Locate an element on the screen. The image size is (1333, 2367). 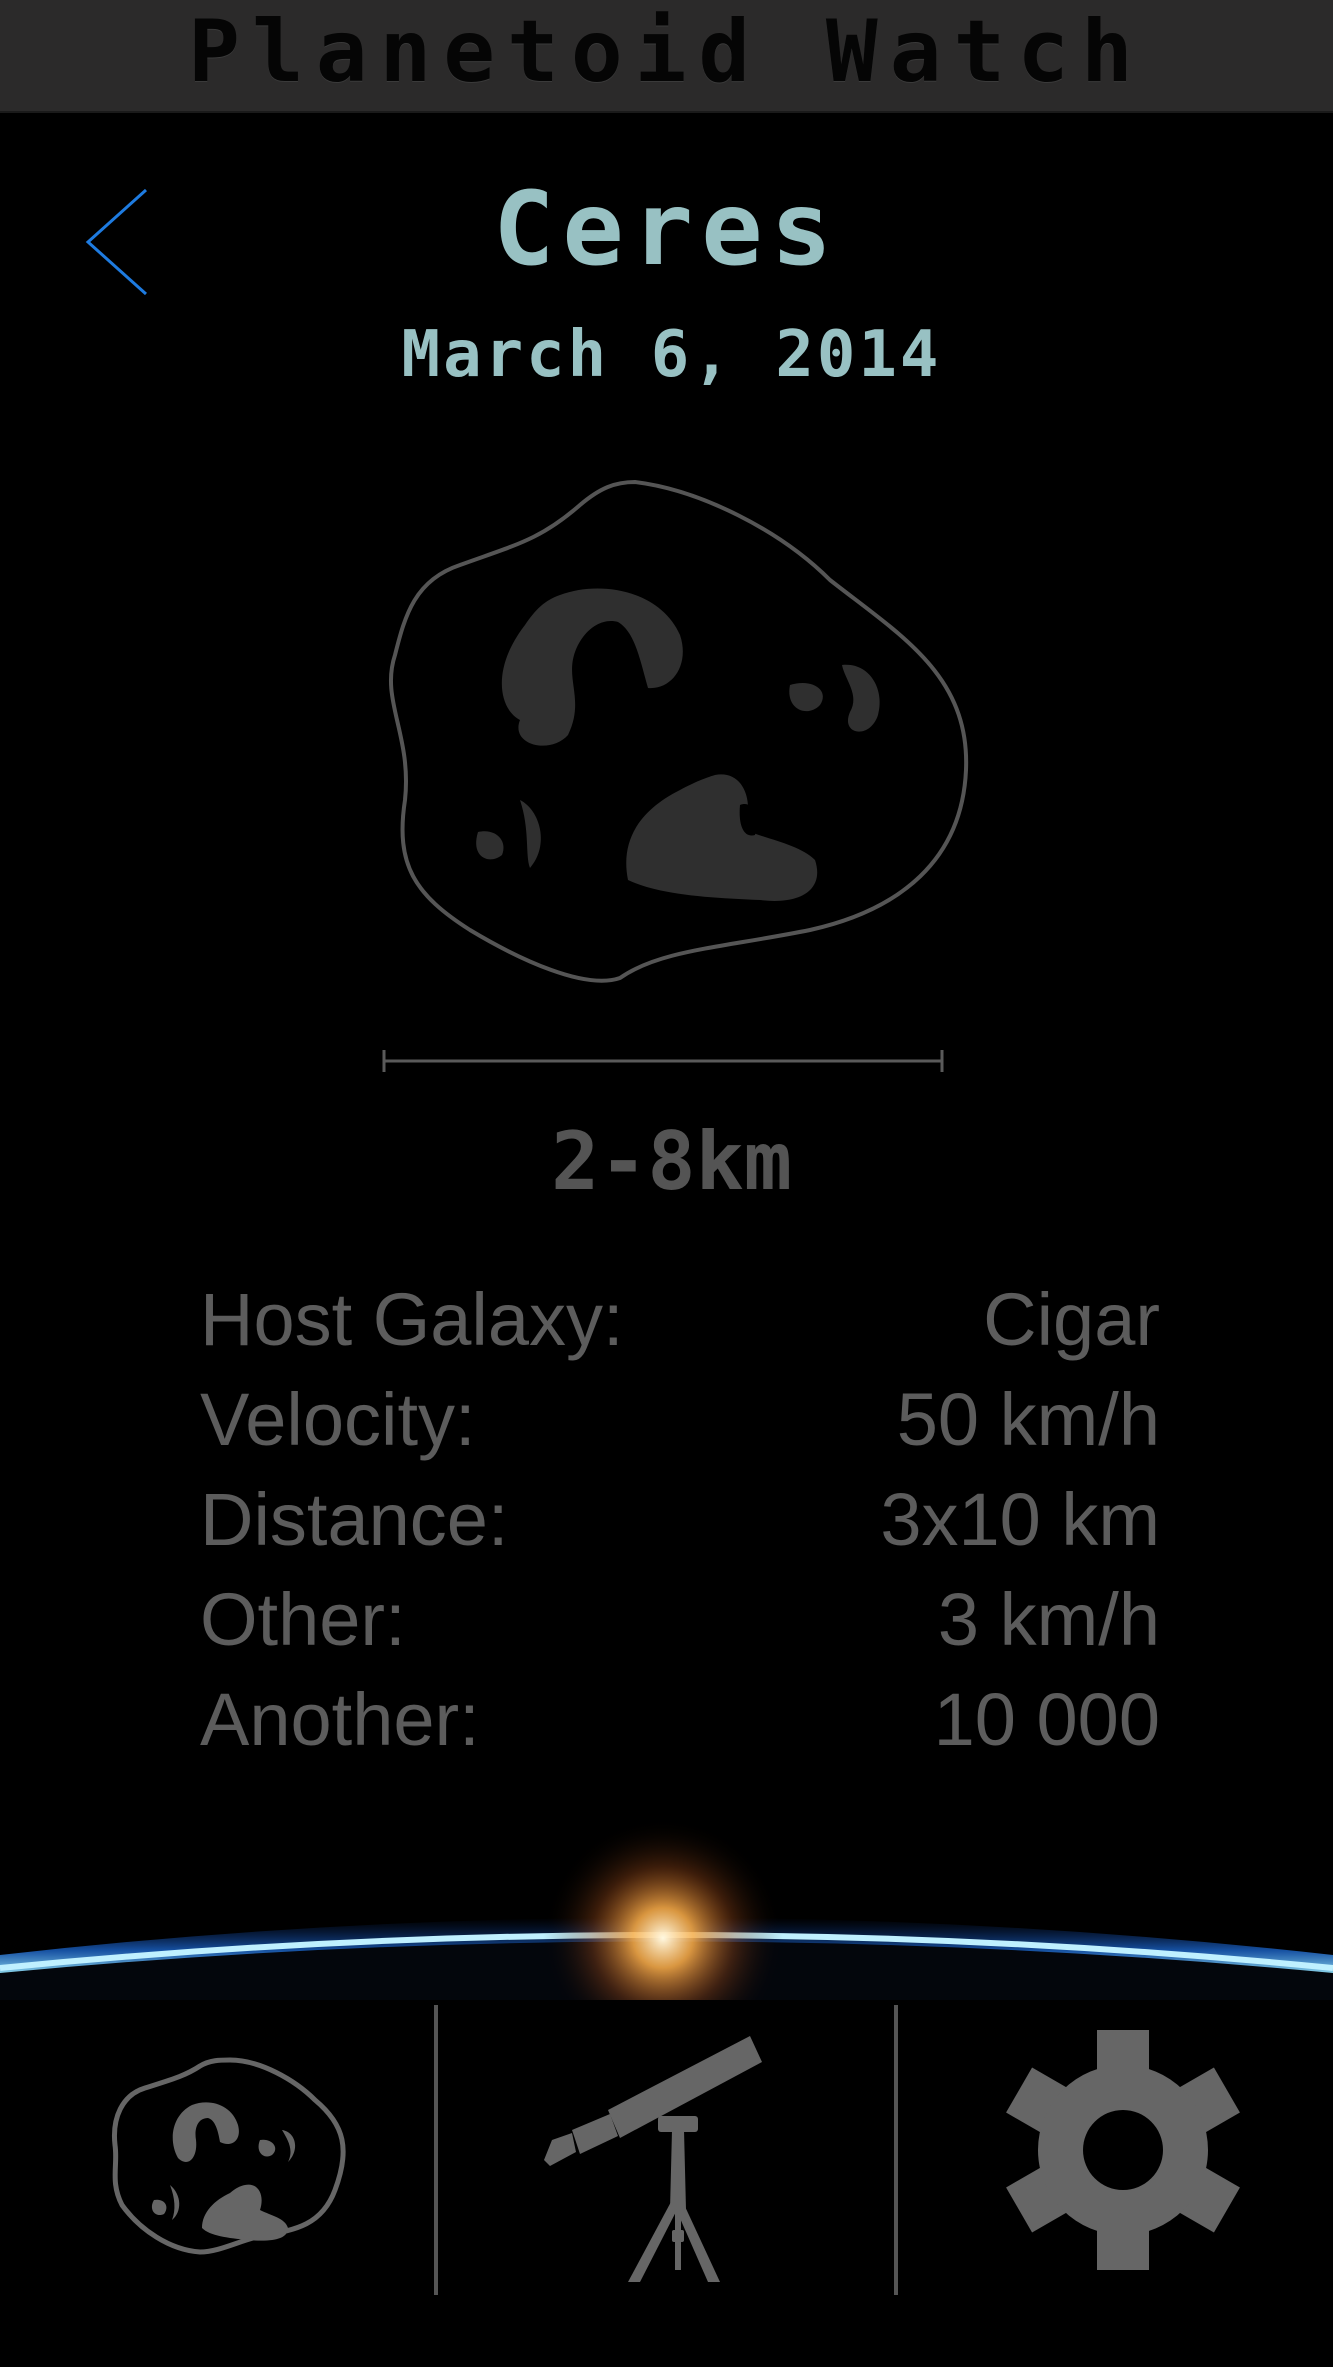
detail-value: 10 000 is located at coordinates (1046, 1719).